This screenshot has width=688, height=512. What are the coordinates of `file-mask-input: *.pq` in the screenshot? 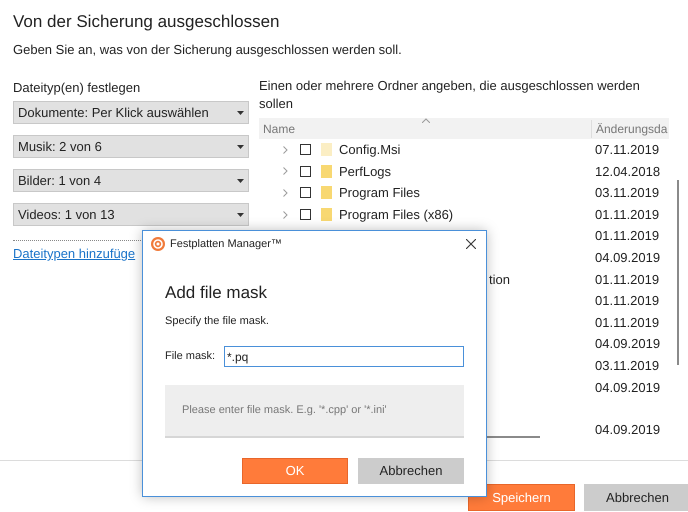 It's located at (344, 356).